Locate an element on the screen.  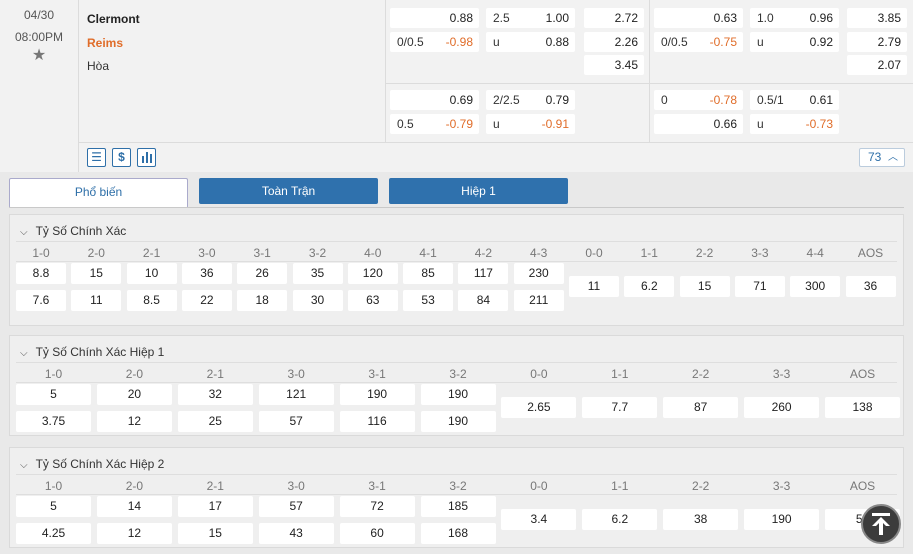
score-odds-draw: 11 is located at coordinates (594, 286).